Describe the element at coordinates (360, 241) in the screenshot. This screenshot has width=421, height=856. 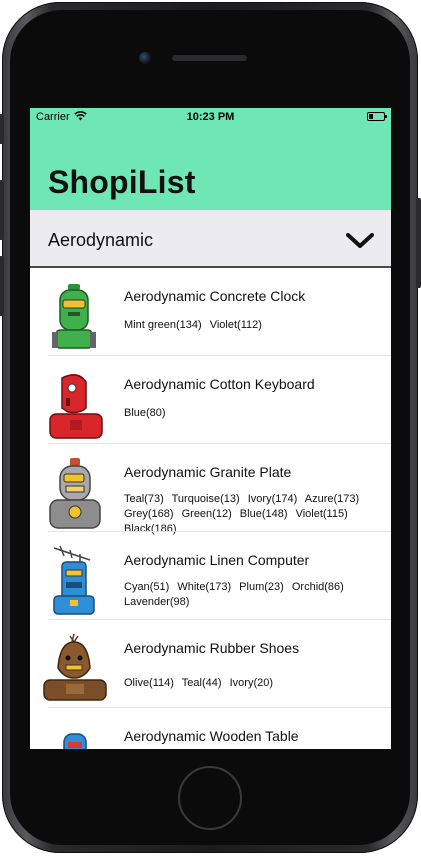
I see `chevron-down-icon` at that location.